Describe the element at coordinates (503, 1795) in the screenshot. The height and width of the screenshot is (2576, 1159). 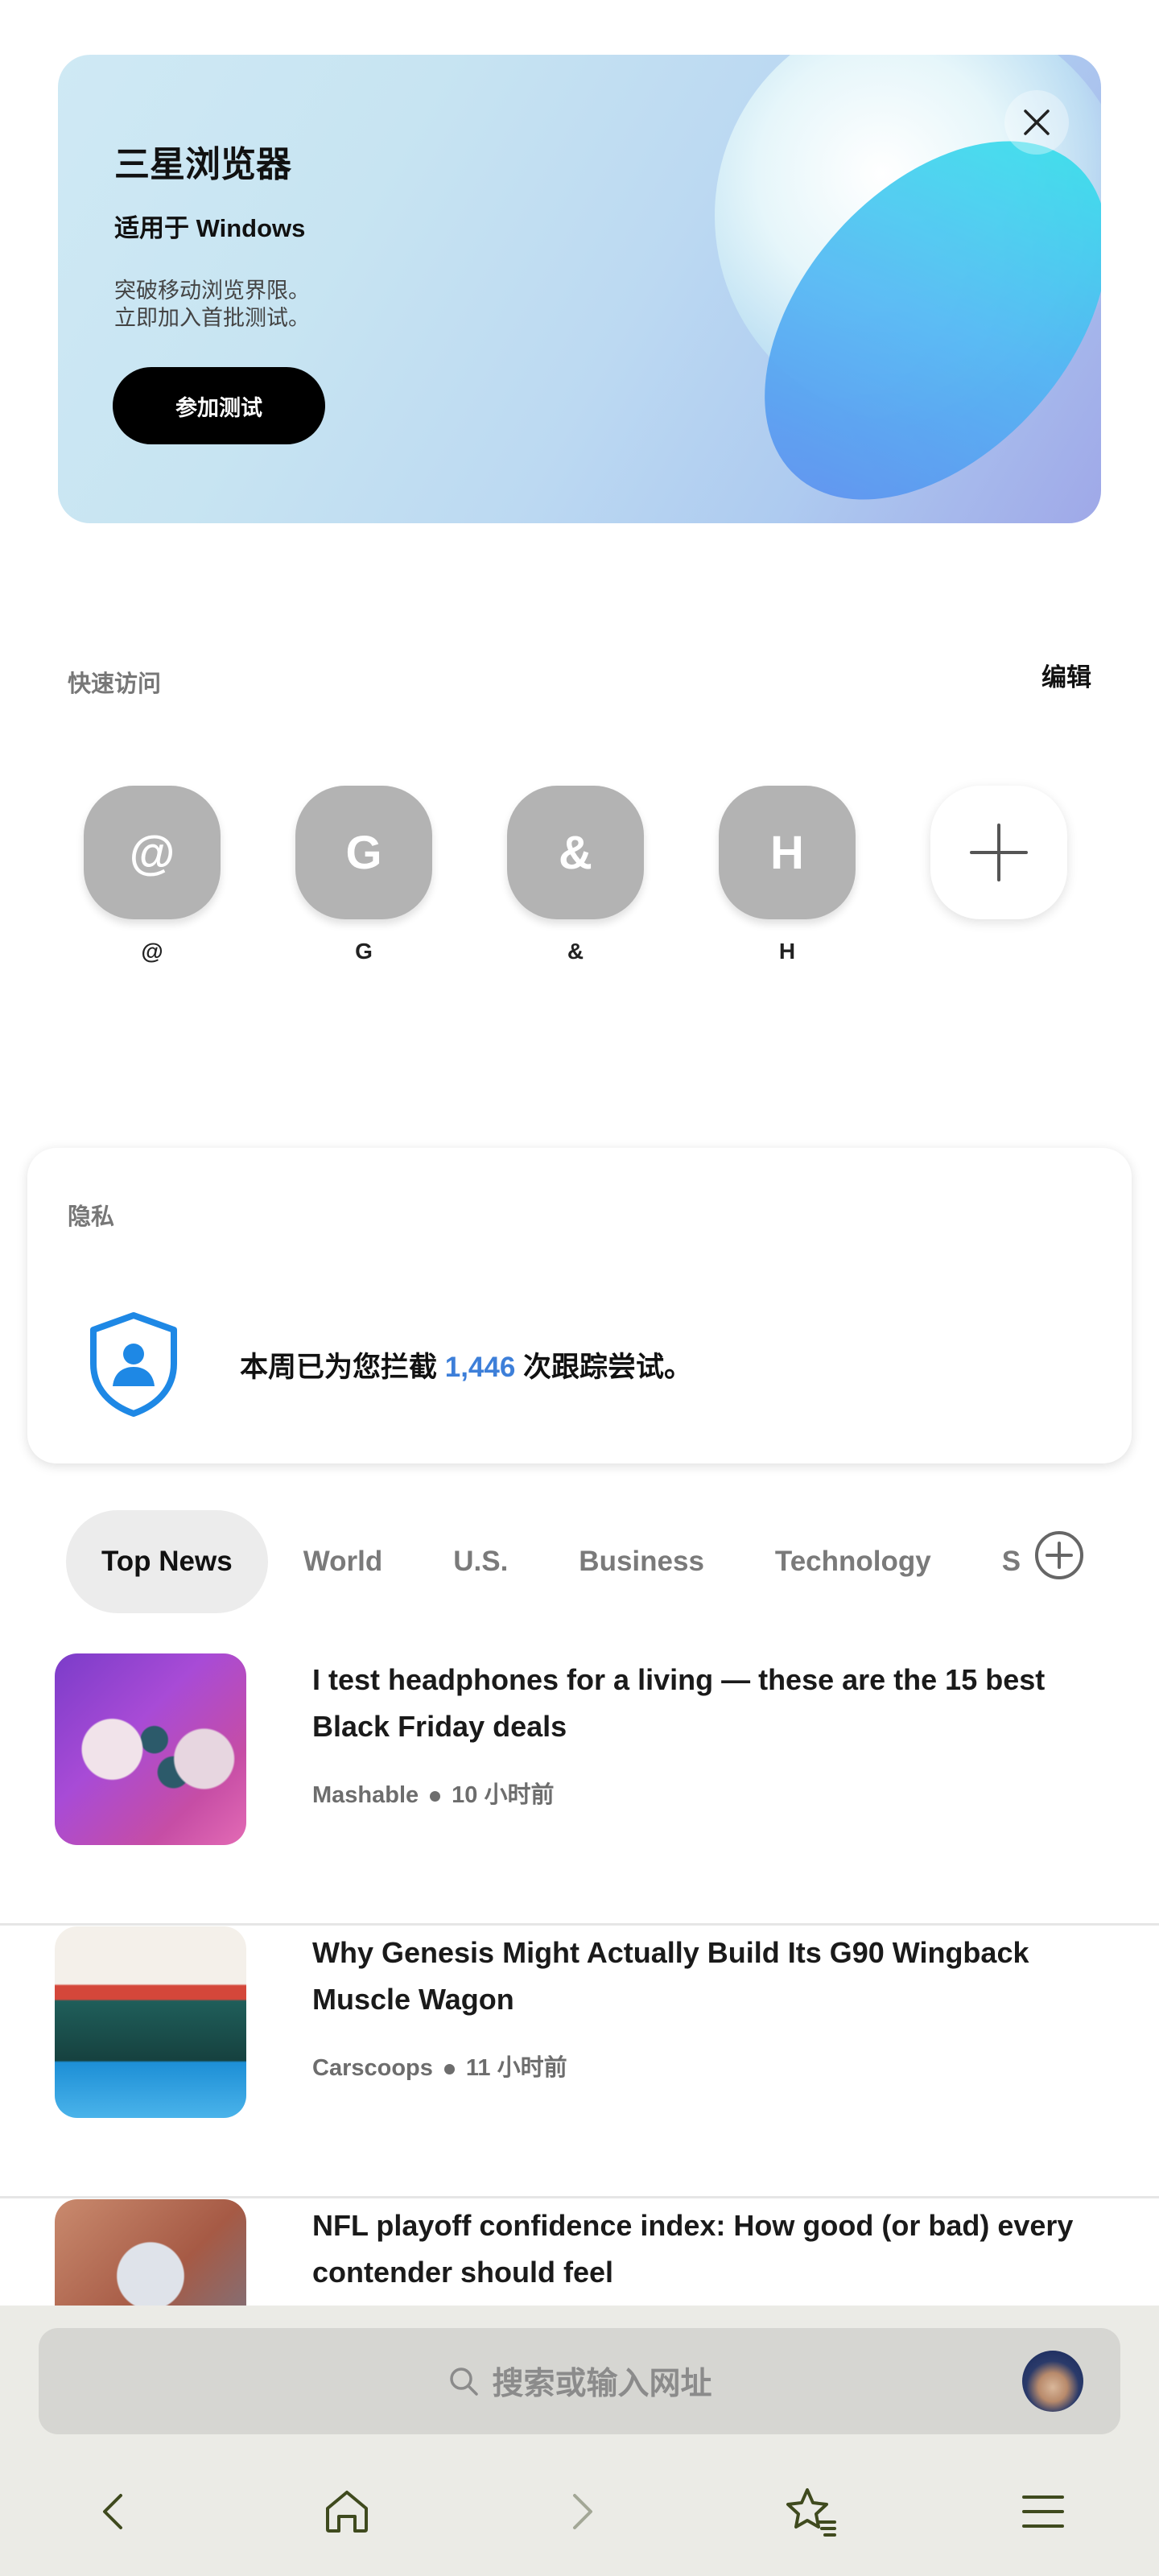
I see `news-time: 10 小时前` at that location.